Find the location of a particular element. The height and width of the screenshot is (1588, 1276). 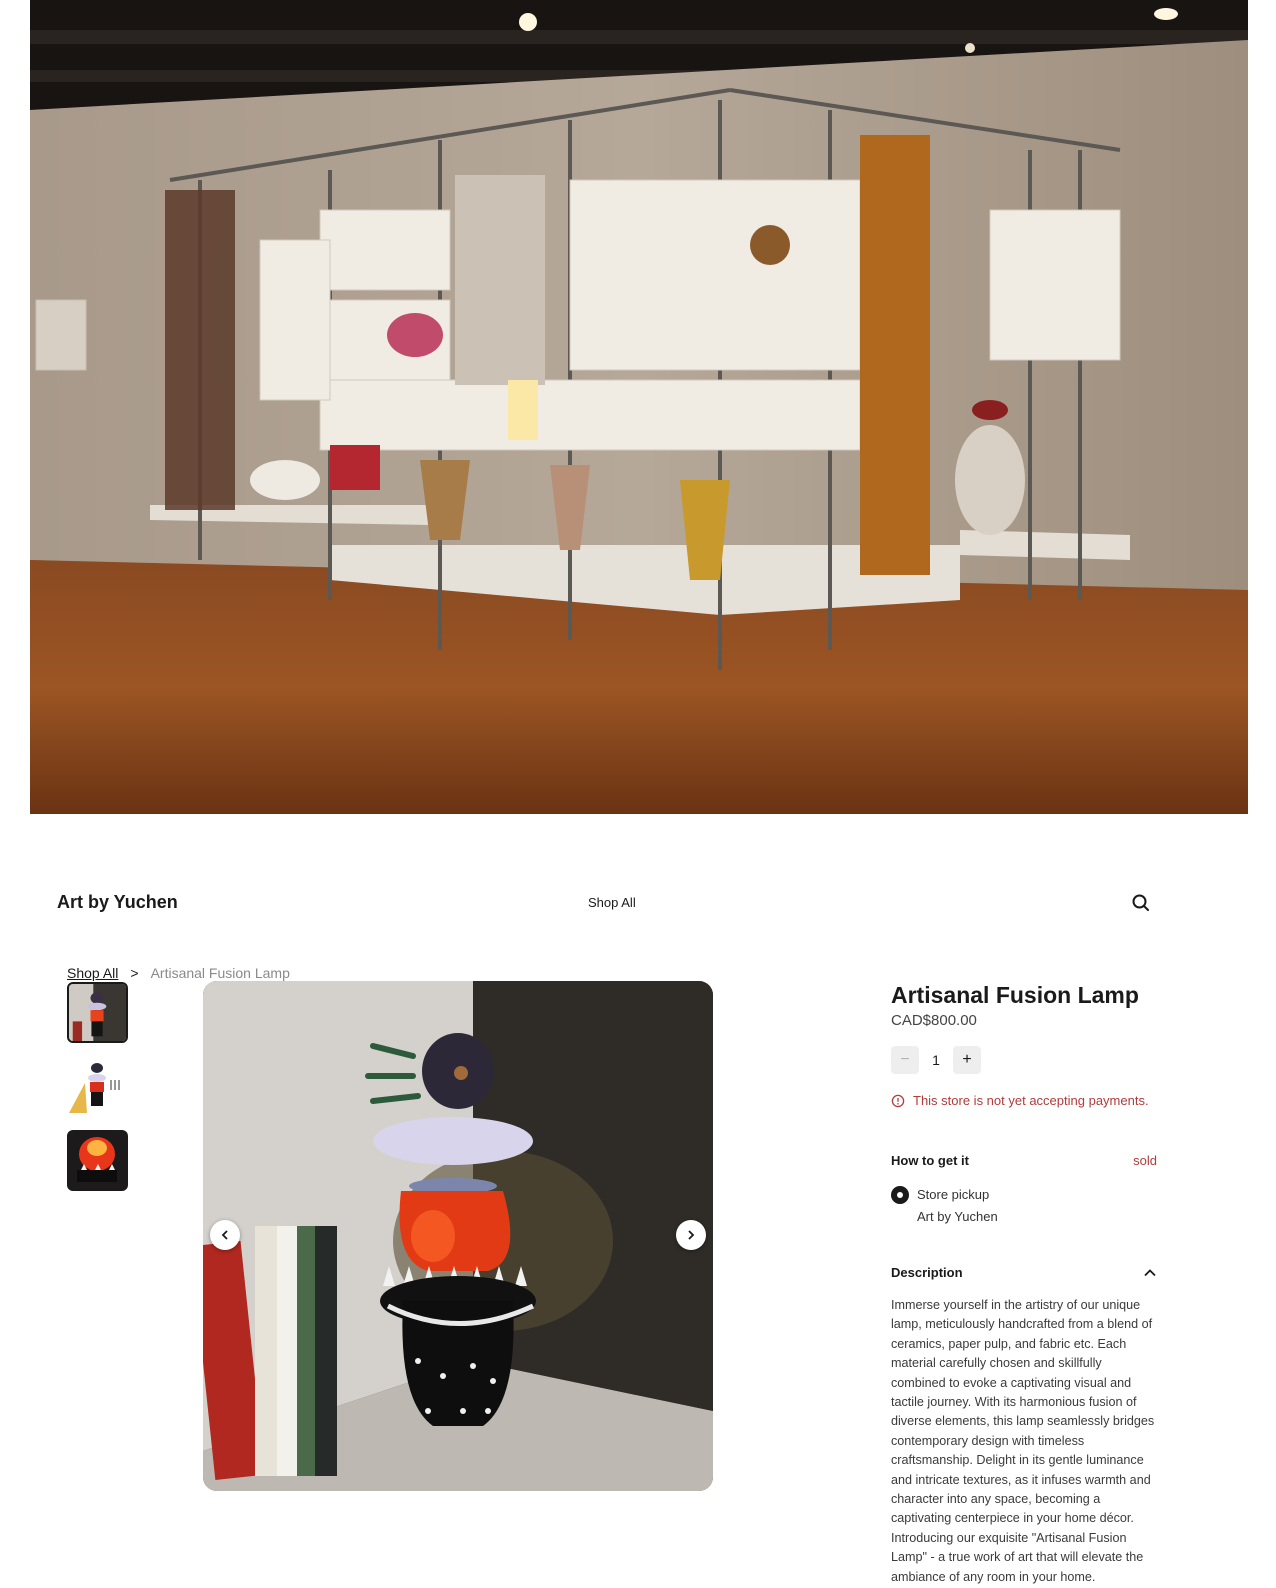

product-title: Artisanal Fusion Lamp is located at coordinates (1015, 995).